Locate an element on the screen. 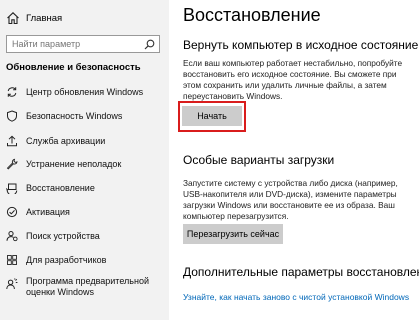 The width and height of the screenshot is (419, 320). sidebar-item-insider: Программа предварительной оценки Windows is located at coordinates (86, 289).